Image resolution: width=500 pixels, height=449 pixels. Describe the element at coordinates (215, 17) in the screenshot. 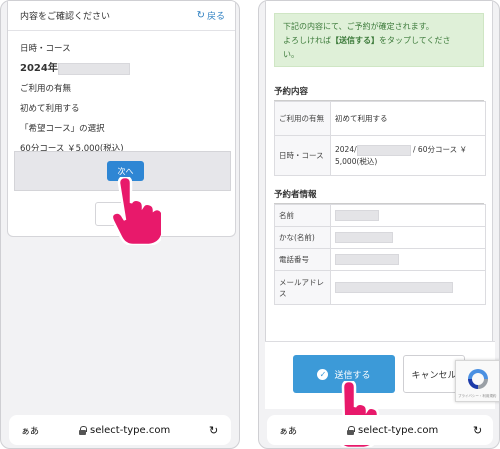

I see `back-label: 戻る` at that location.